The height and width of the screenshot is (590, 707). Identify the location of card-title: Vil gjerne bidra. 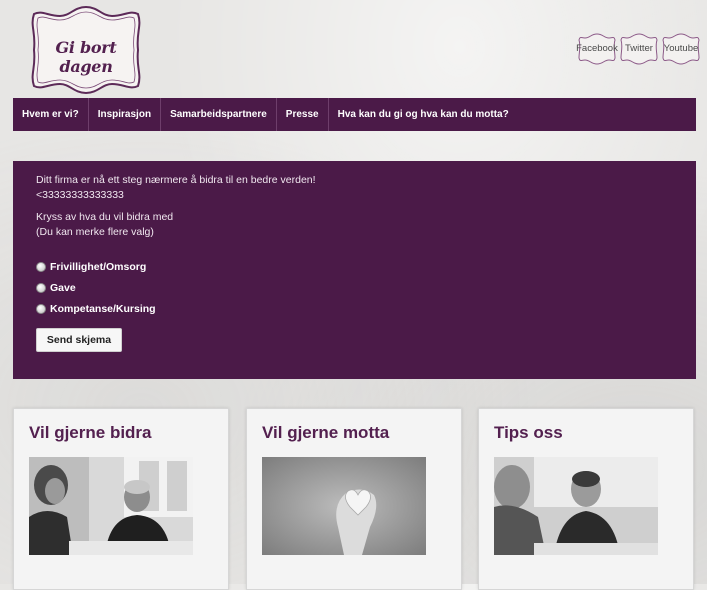
(90, 433).